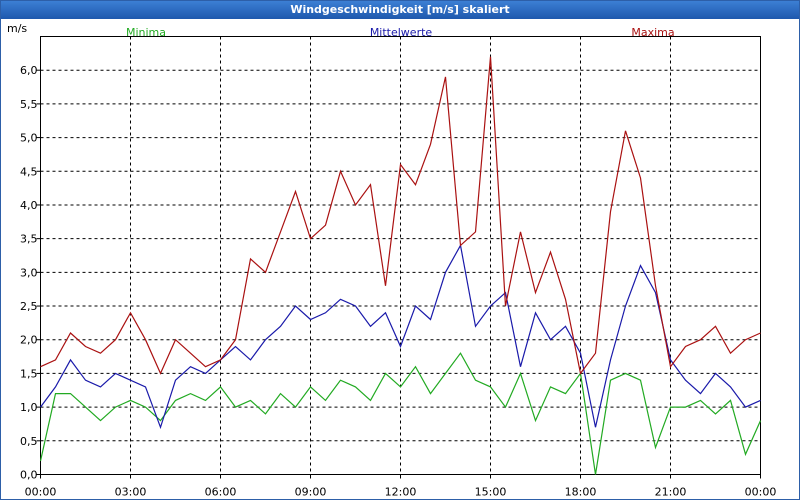 Image resolution: width=800 pixels, height=500 pixels. What do you see at coordinates (17, 28) in the screenshot?
I see `y-axis-label: m/s` at bounding box center [17, 28].